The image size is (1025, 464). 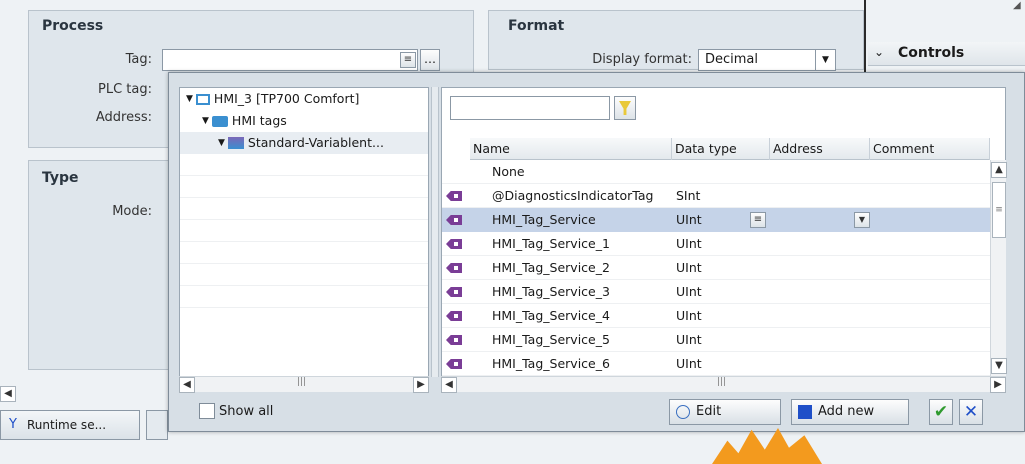 What do you see at coordinates (930, 149) in the screenshot?
I see `column-header-comment: Comment` at bounding box center [930, 149].